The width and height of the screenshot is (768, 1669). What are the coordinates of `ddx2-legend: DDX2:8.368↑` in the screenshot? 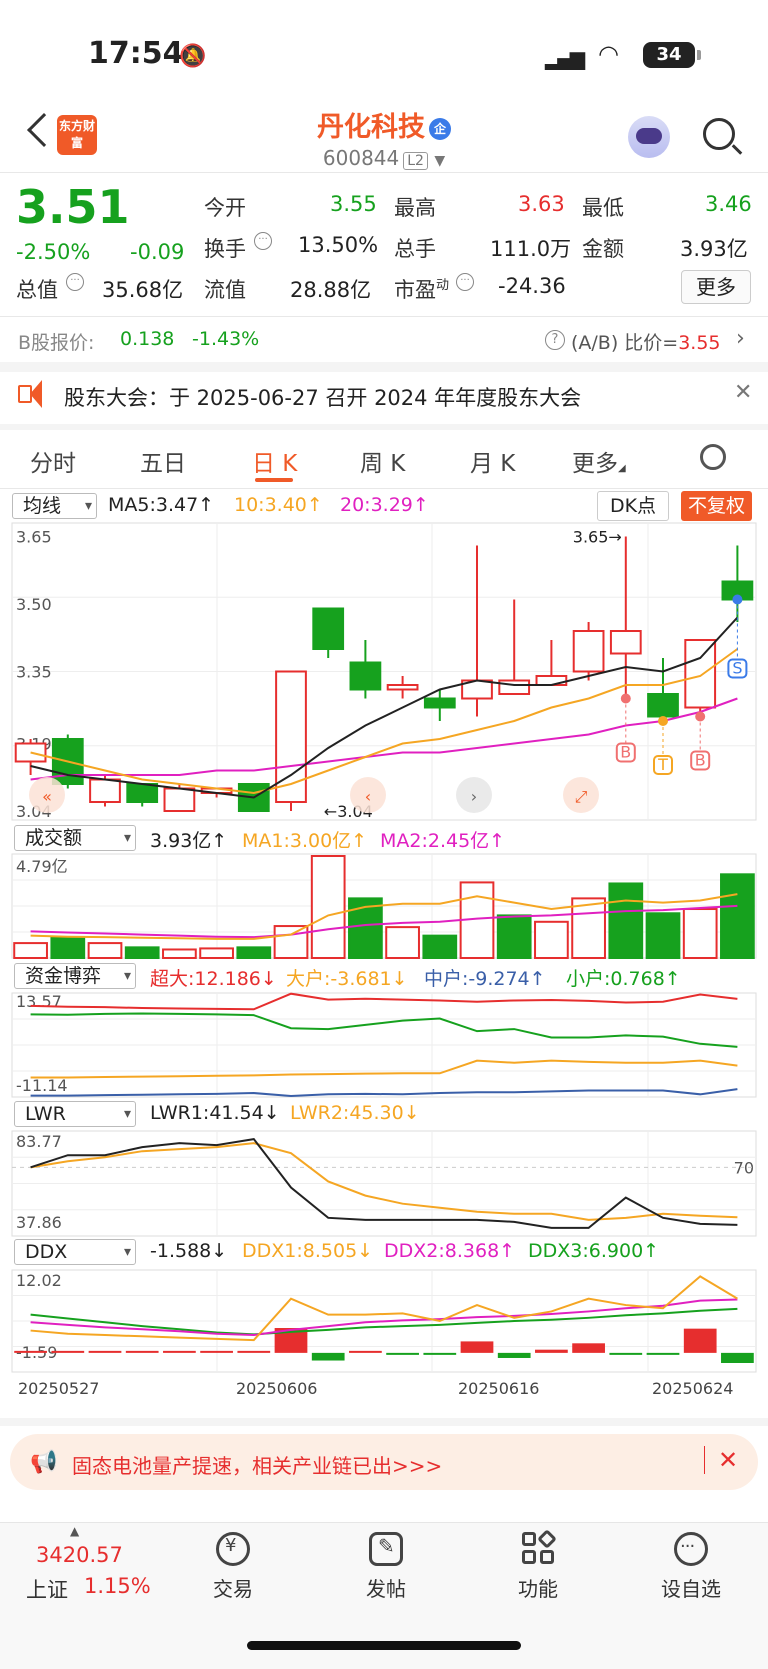 It's located at (450, 1251).